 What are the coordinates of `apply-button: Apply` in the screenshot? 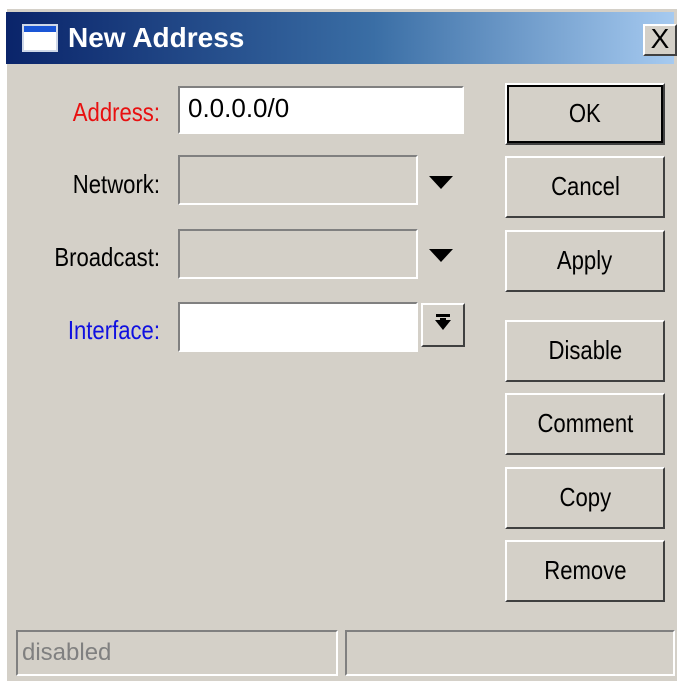 It's located at (585, 261).